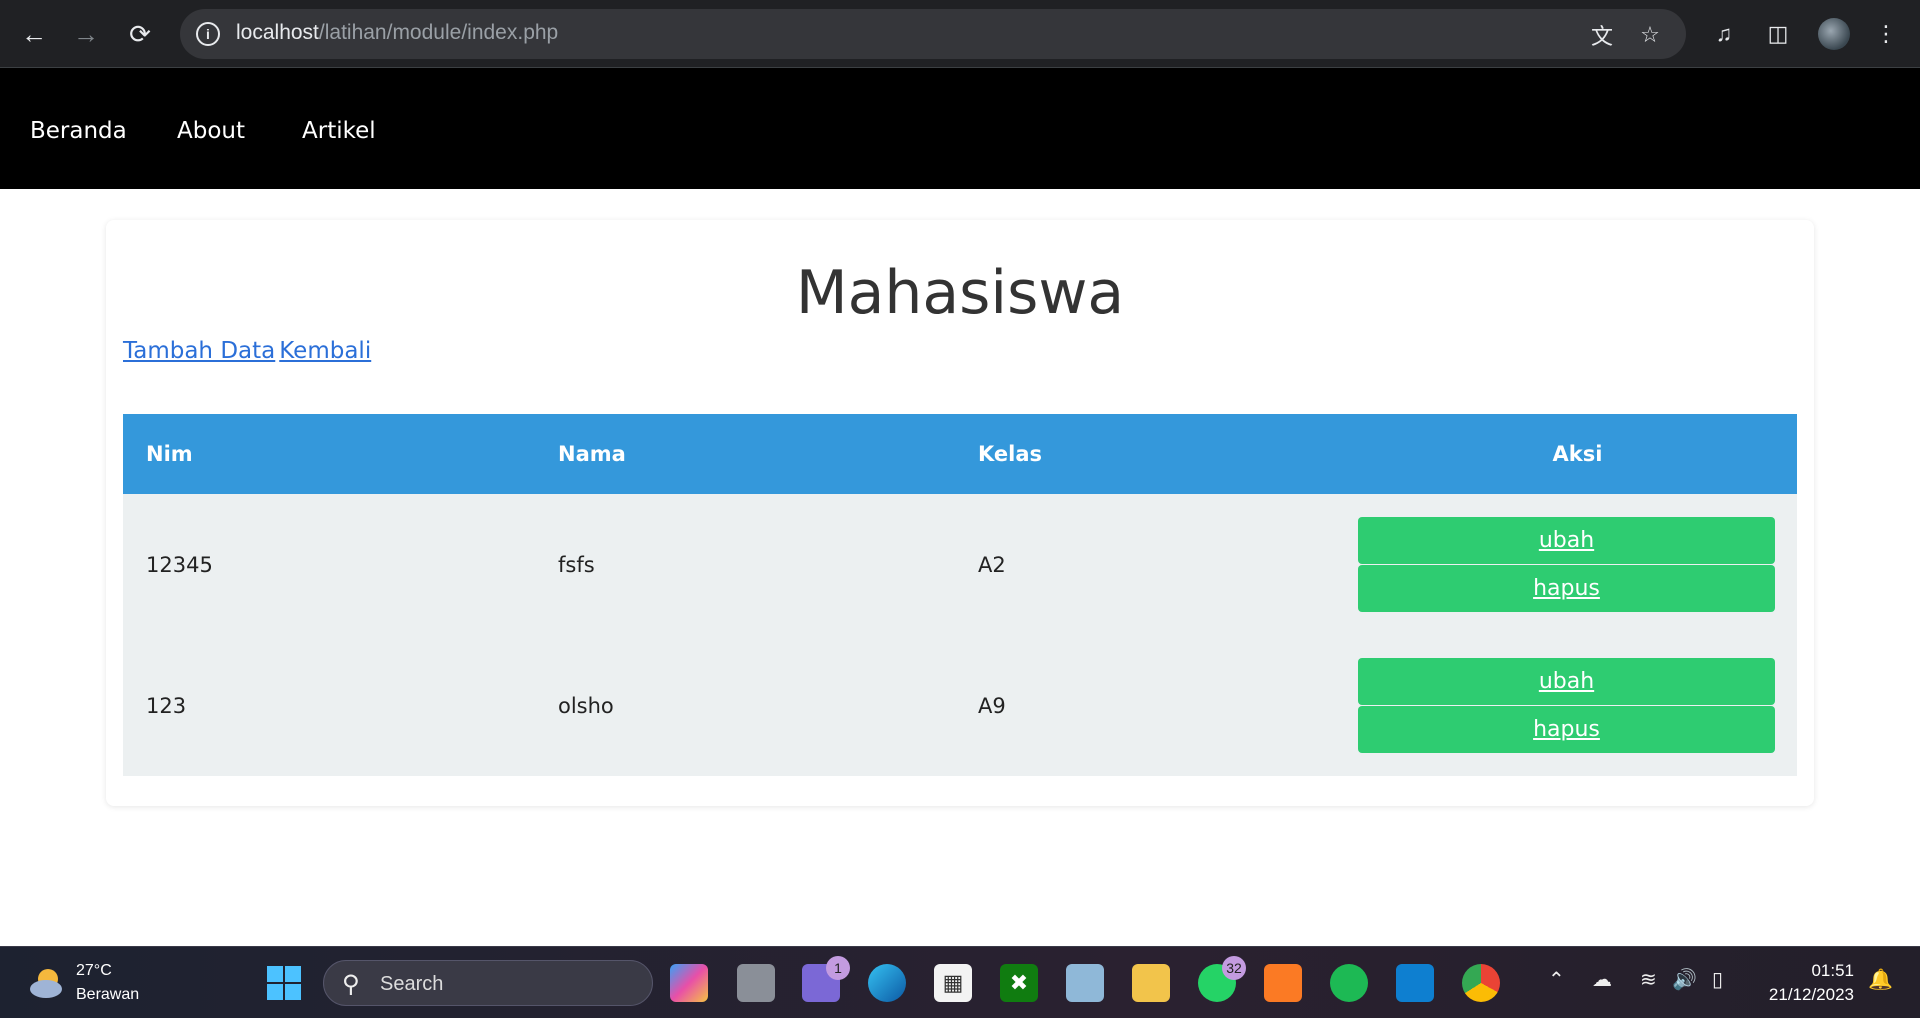 The width and height of the screenshot is (1920, 1018). I want to click on add-data-link: Tambah Data, so click(199, 351).